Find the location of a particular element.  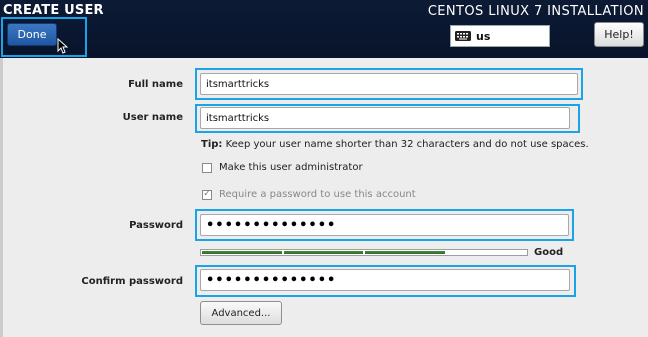

require-password-checkbox: ✓ is located at coordinates (207, 194).